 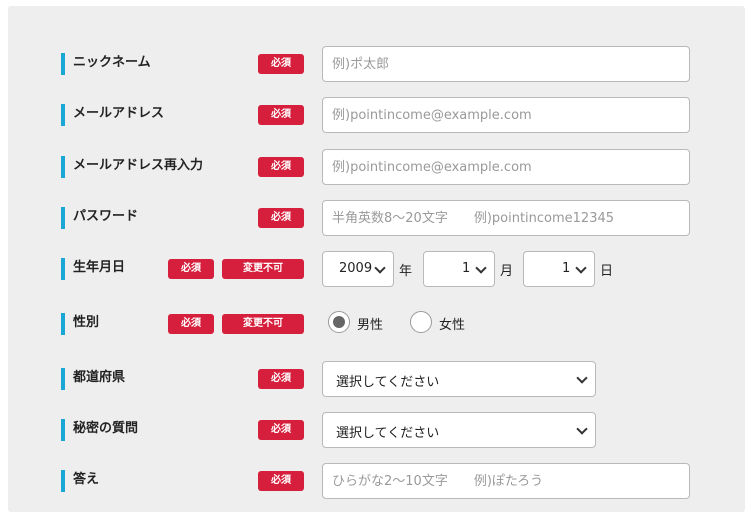 What do you see at coordinates (421, 322) in the screenshot?
I see `radio-button` at bounding box center [421, 322].